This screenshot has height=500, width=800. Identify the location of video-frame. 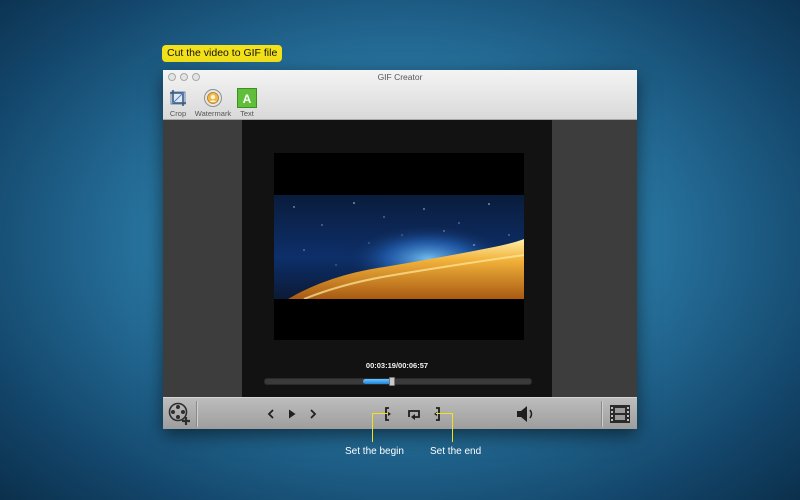
(399, 246).